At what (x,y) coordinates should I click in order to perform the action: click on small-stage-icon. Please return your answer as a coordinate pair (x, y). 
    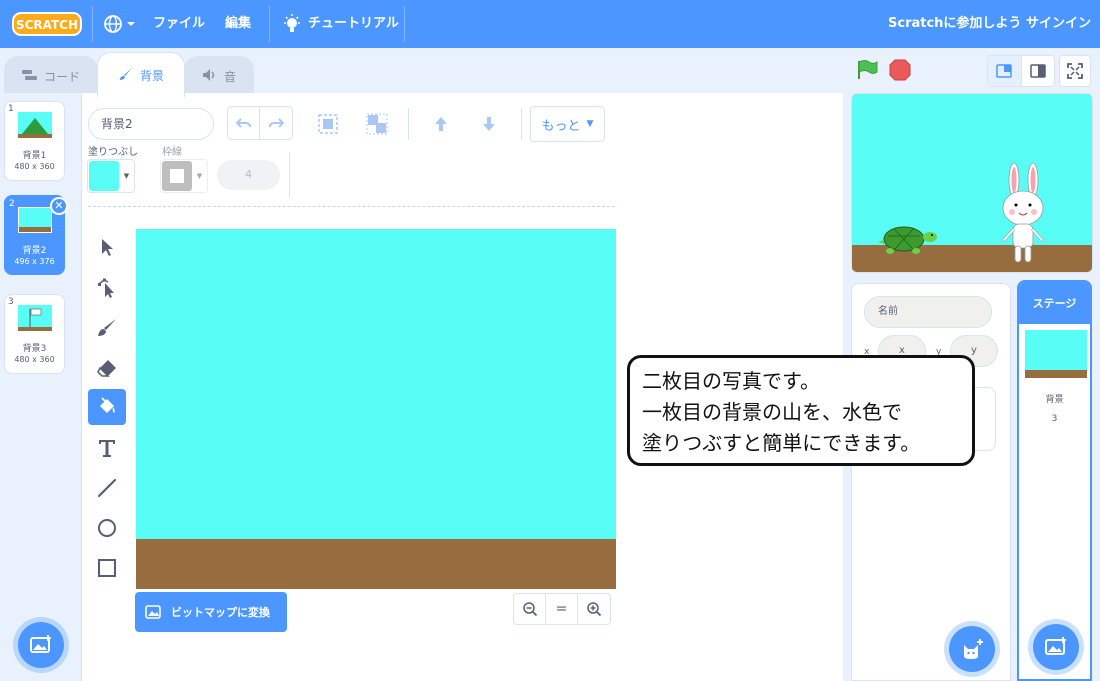
    Looking at the image, I should click on (1004, 71).